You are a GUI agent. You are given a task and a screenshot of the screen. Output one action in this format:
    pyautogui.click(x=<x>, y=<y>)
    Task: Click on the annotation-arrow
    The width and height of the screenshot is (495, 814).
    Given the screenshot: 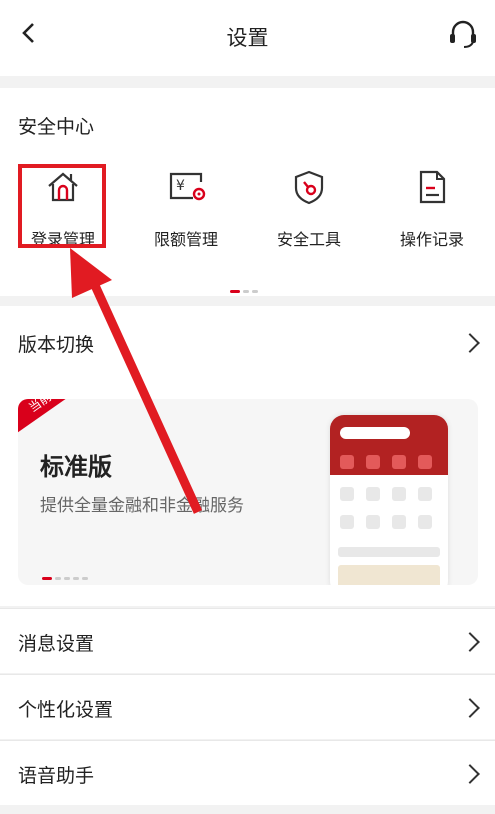 What is the action you would take?
    pyautogui.click(x=136, y=381)
    